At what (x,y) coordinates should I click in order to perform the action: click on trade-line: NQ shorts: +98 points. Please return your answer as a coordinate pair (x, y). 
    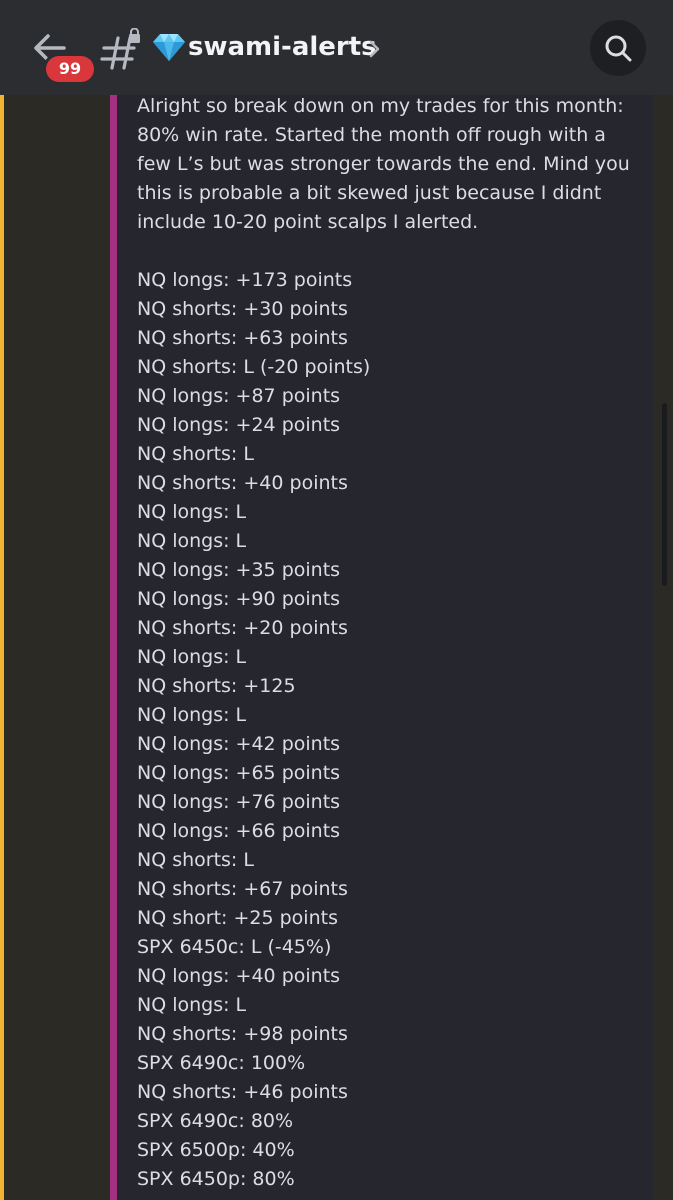
    Looking at the image, I should click on (242, 1034).